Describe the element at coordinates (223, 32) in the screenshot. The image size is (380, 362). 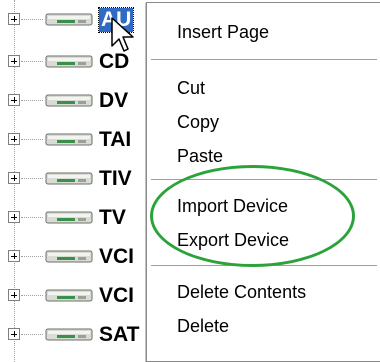
I see `menu-item-insert-page: Insert Page` at that location.